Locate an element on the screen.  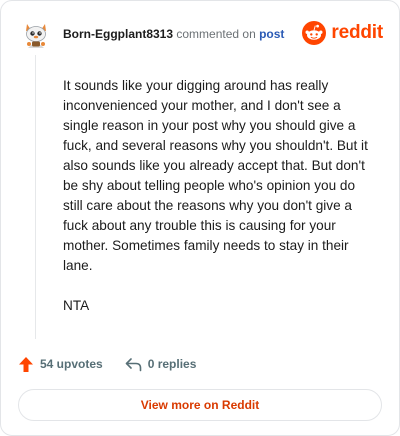
post-link: post is located at coordinates (271, 34).